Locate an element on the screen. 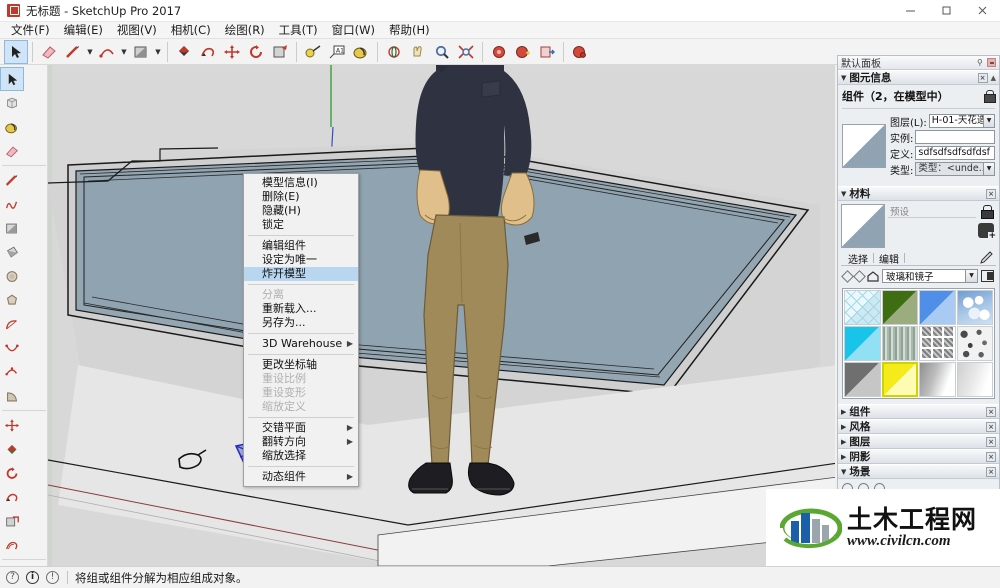  swatch-cyan-glass is located at coordinates (862, 343).